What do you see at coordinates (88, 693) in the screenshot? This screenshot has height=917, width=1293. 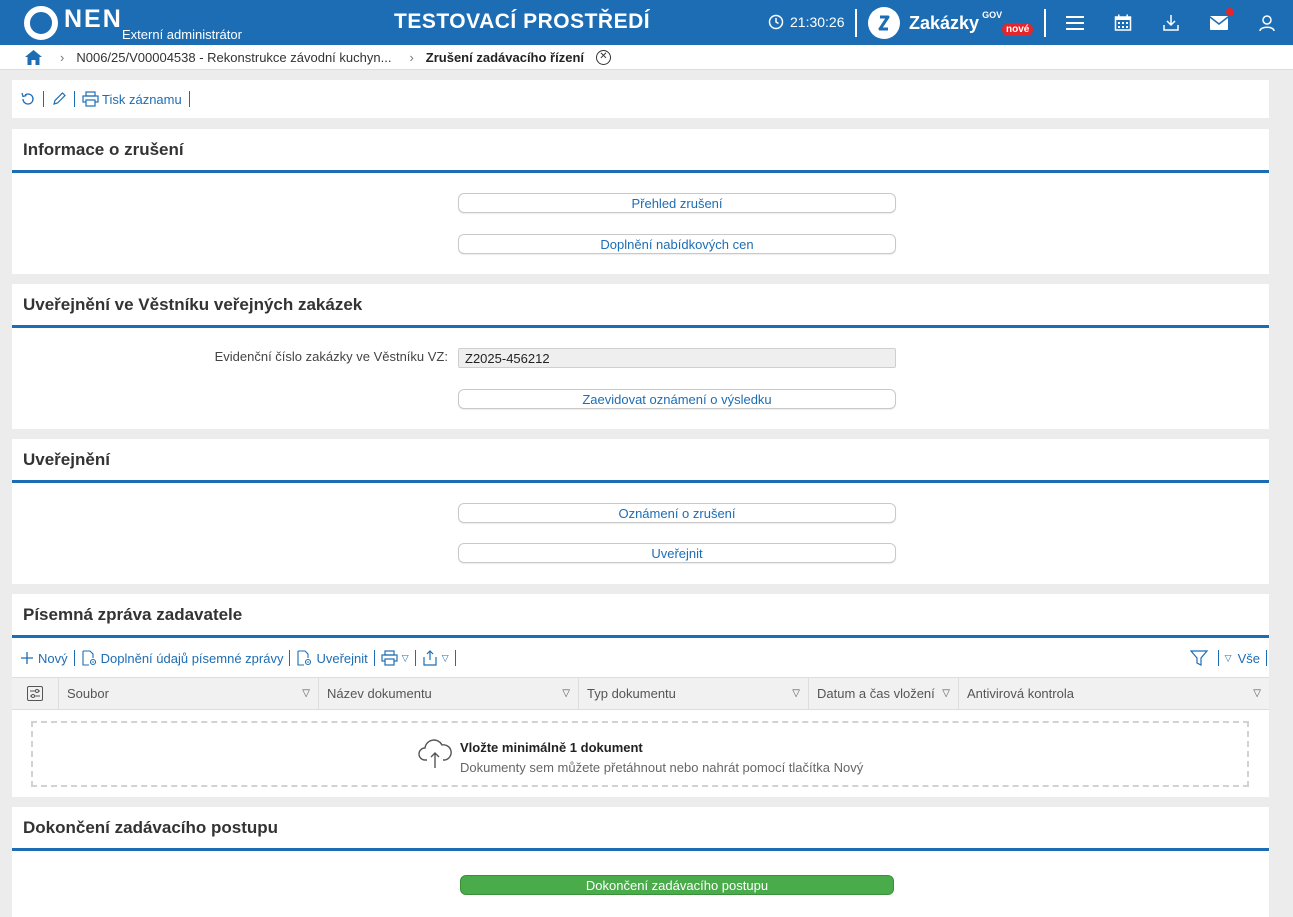 I see `column-label: Soubor` at bounding box center [88, 693].